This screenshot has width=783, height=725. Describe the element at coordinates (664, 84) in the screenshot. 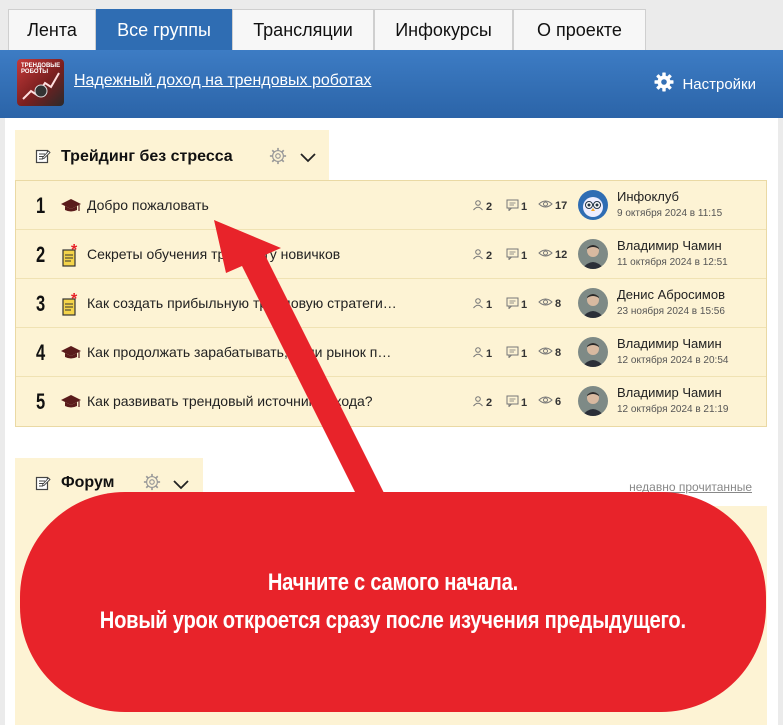

I see `gear-icon` at that location.